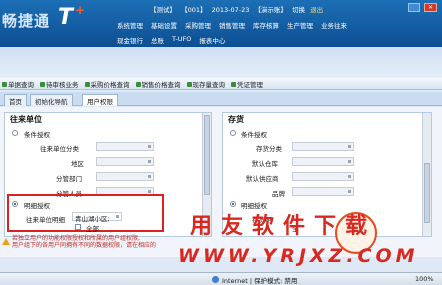 The width and height of the screenshot is (442, 285). What do you see at coordinates (254, 135) in the screenshot?
I see `stock-condition-label: 条件授权` at bounding box center [254, 135].